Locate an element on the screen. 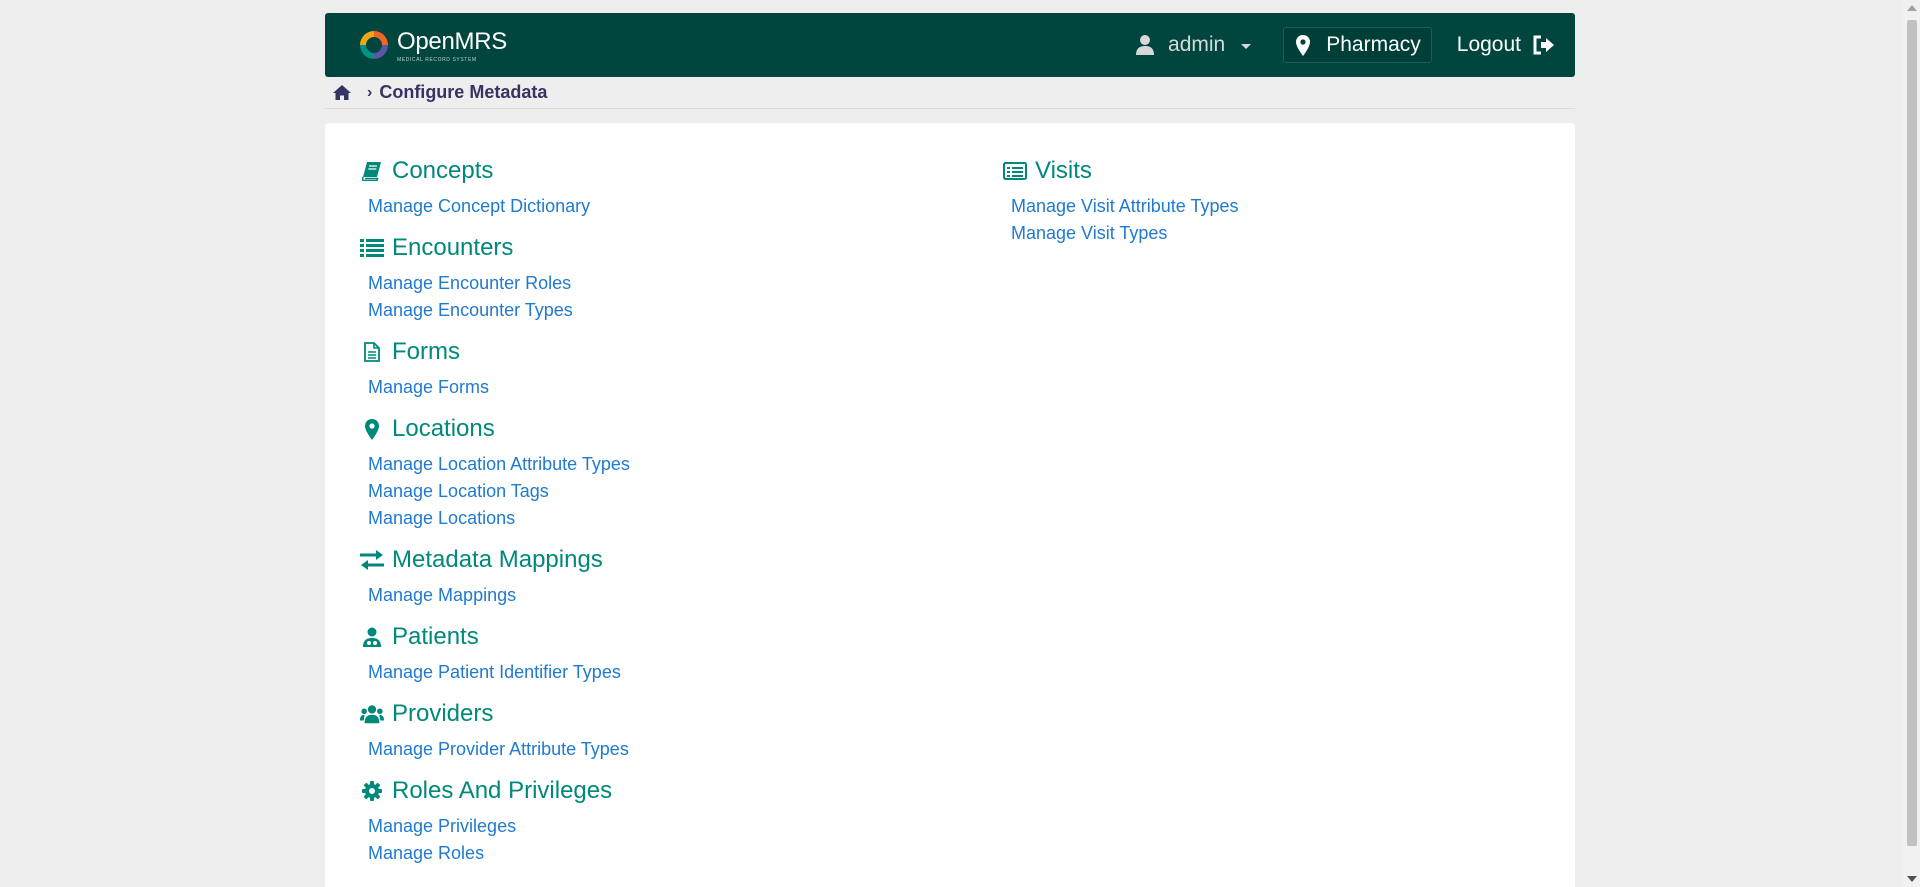 Image resolution: width=1920 pixels, height=887 pixels. openmrs-logo-icon is located at coordinates (374, 45).